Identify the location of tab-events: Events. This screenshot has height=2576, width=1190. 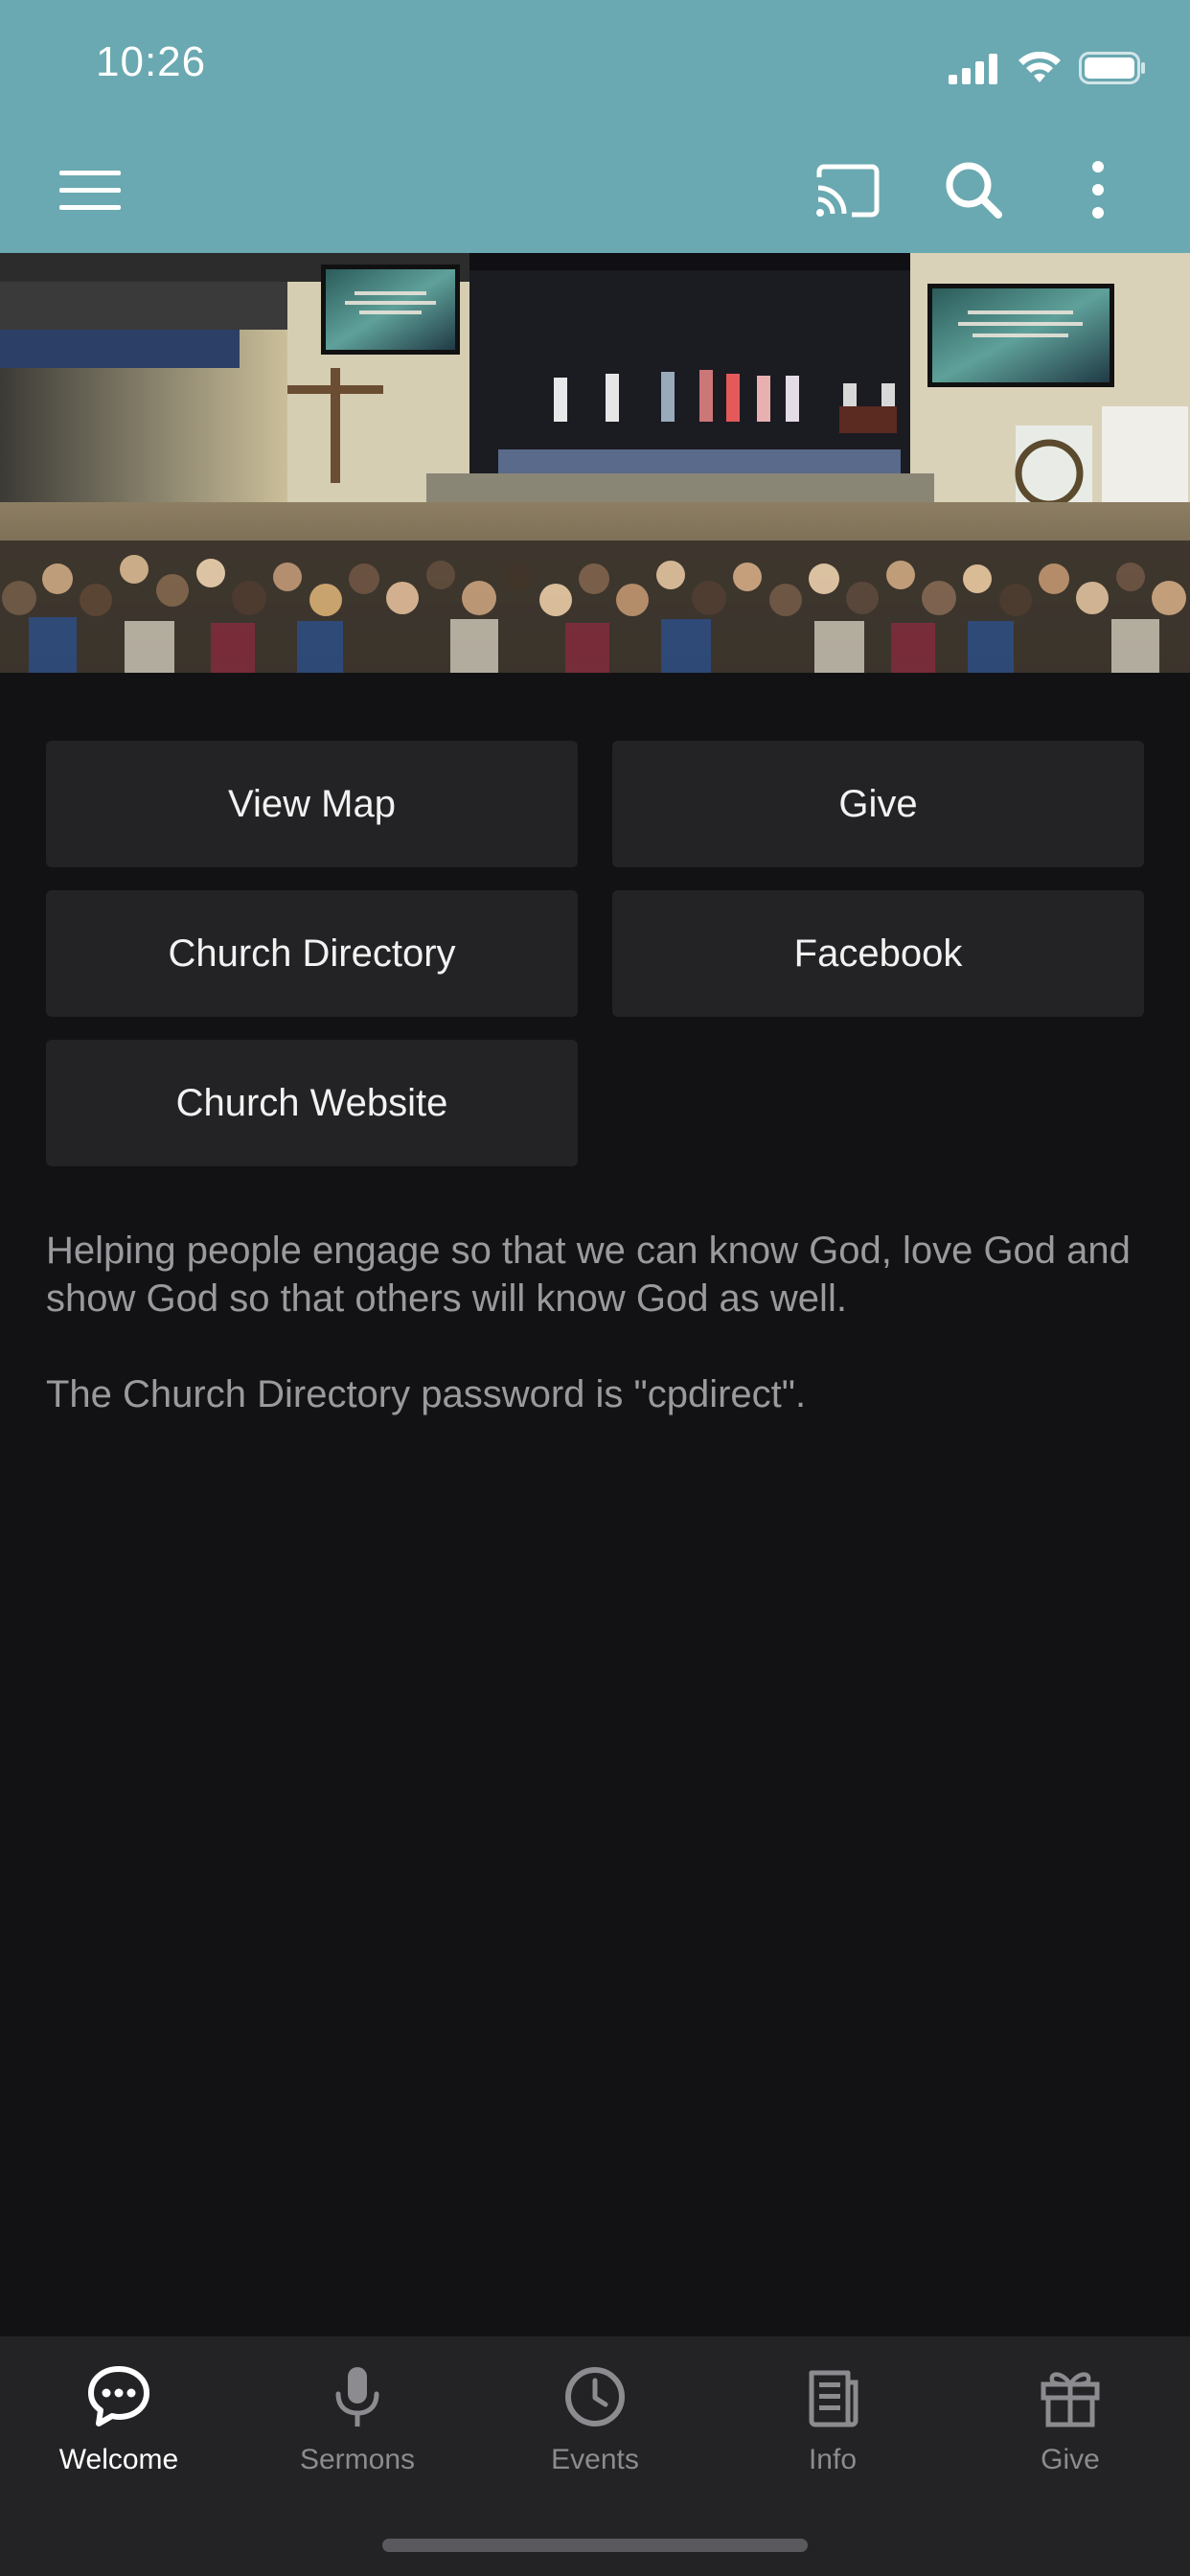
(595, 2417).